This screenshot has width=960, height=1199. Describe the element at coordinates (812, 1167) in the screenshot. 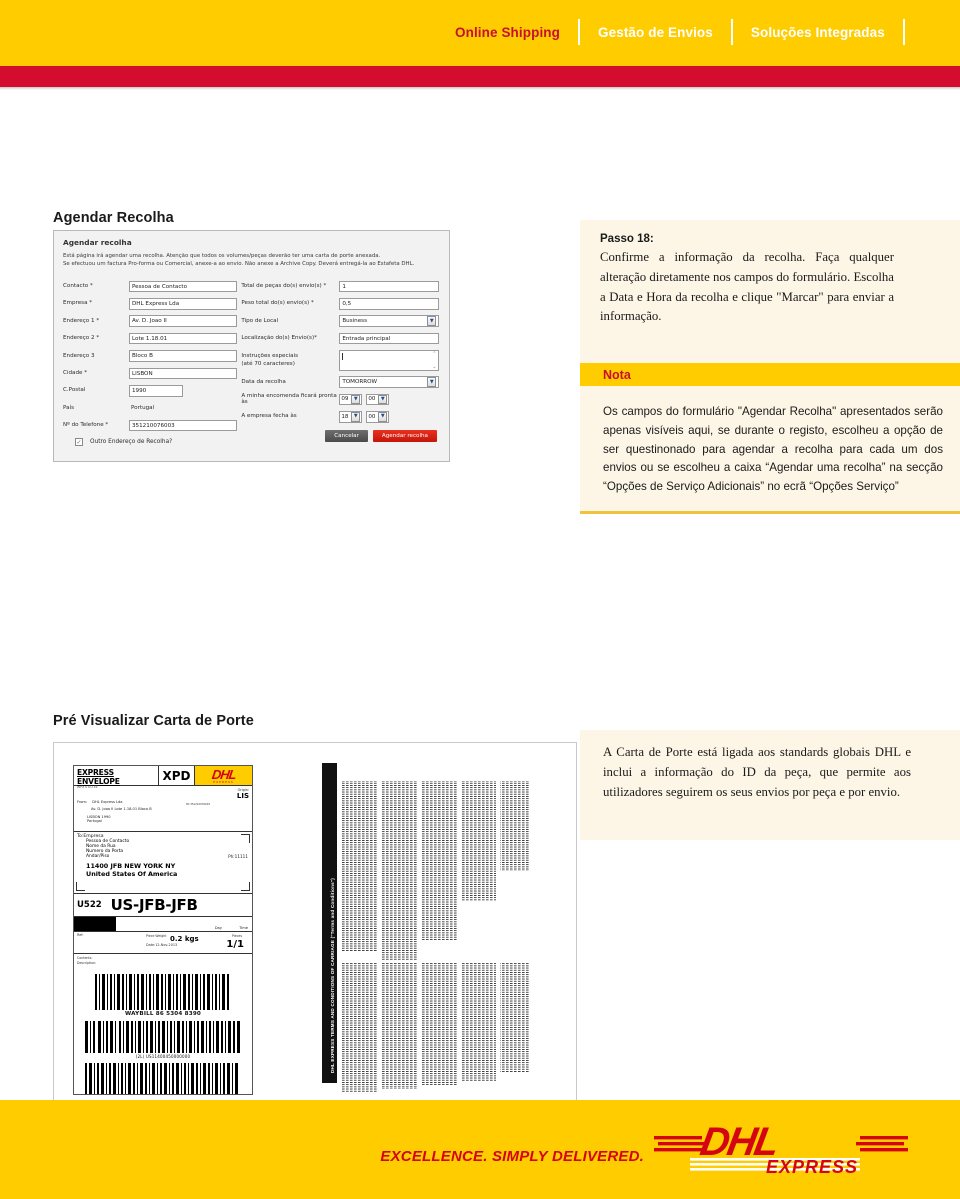

I see `footer-brand-sub: EXPRESS` at that location.